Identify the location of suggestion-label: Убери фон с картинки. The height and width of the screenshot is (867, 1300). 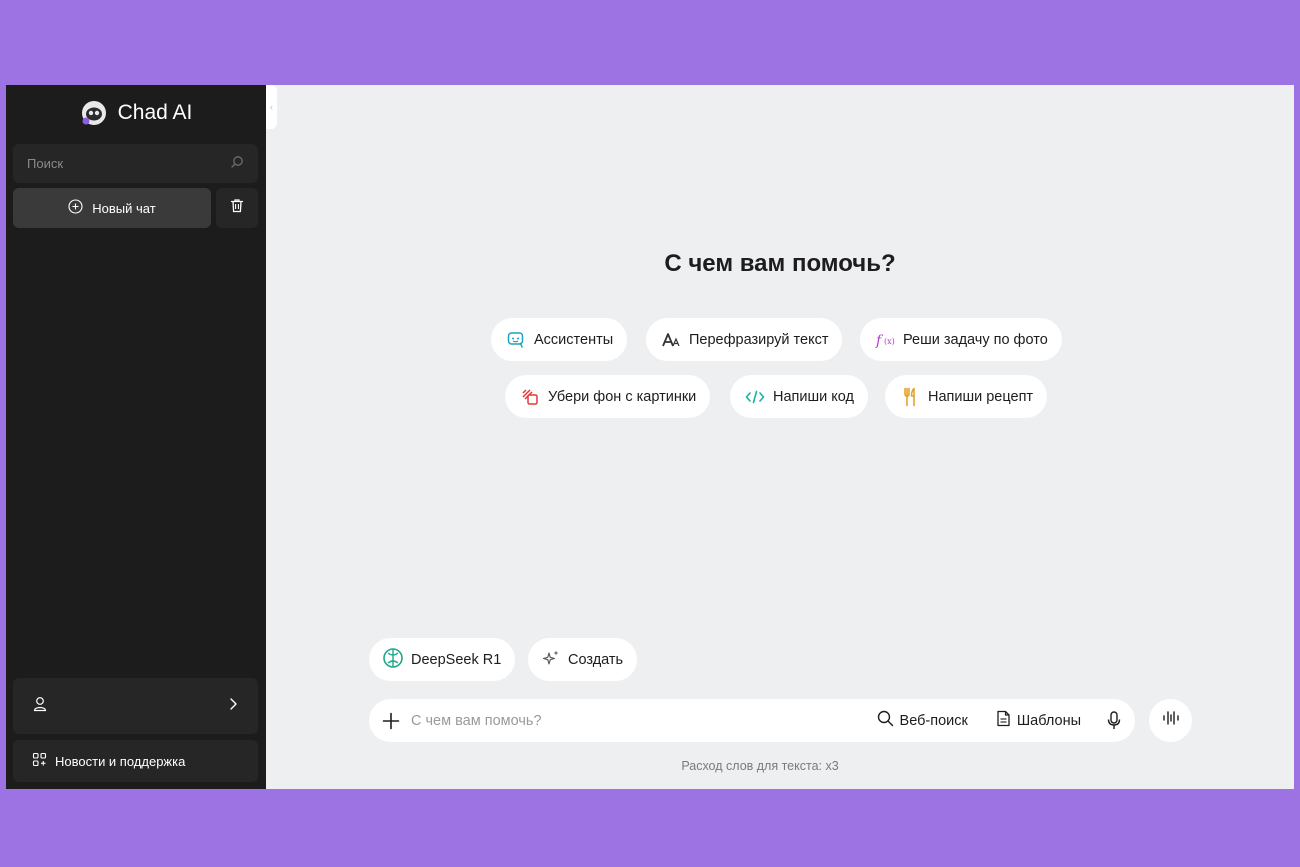
(622, 396).